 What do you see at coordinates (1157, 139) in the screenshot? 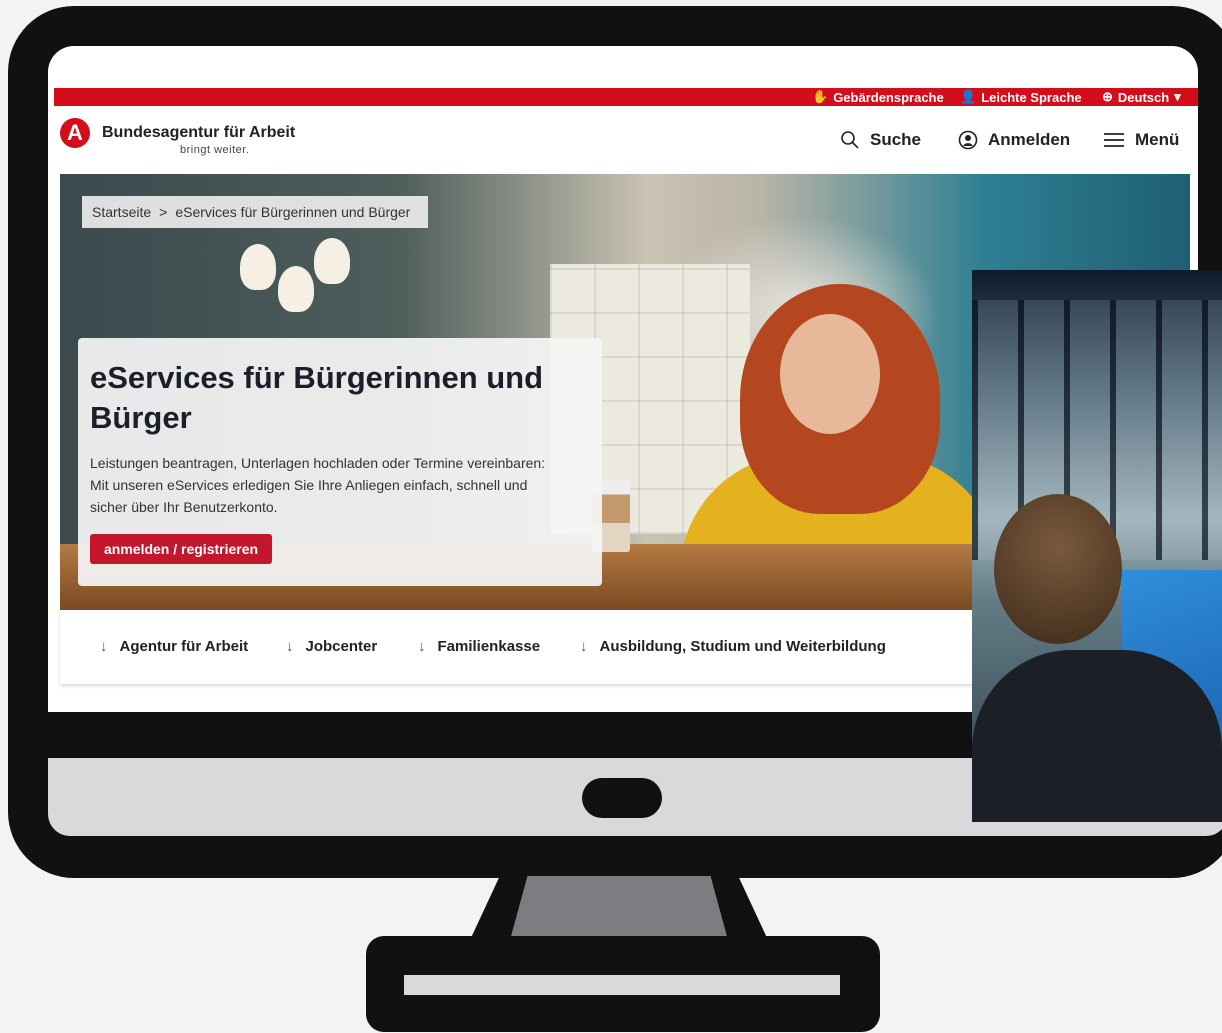
I see `menu-label: Menü` at bounding box center [1157, 139].